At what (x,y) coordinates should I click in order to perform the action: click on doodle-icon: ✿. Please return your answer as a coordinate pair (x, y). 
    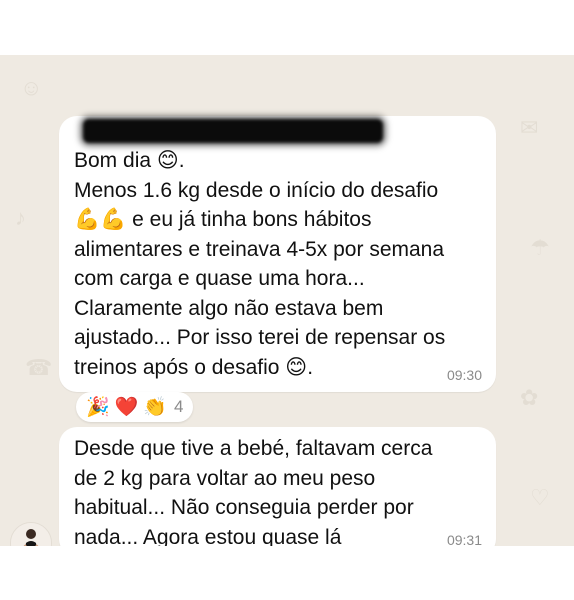
    Looking at the image, I should click on (529, 397).